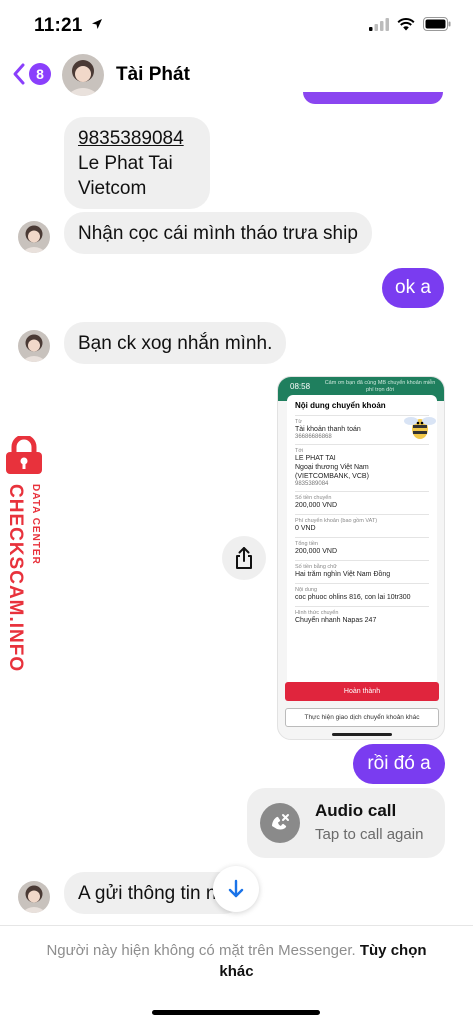 The image size is (473, 1024). What do you see at coordinates (340, 405) in the screenshot?
I see `receipt-title: Nội dung chuyển khoản` at bounding box center [340, 405].